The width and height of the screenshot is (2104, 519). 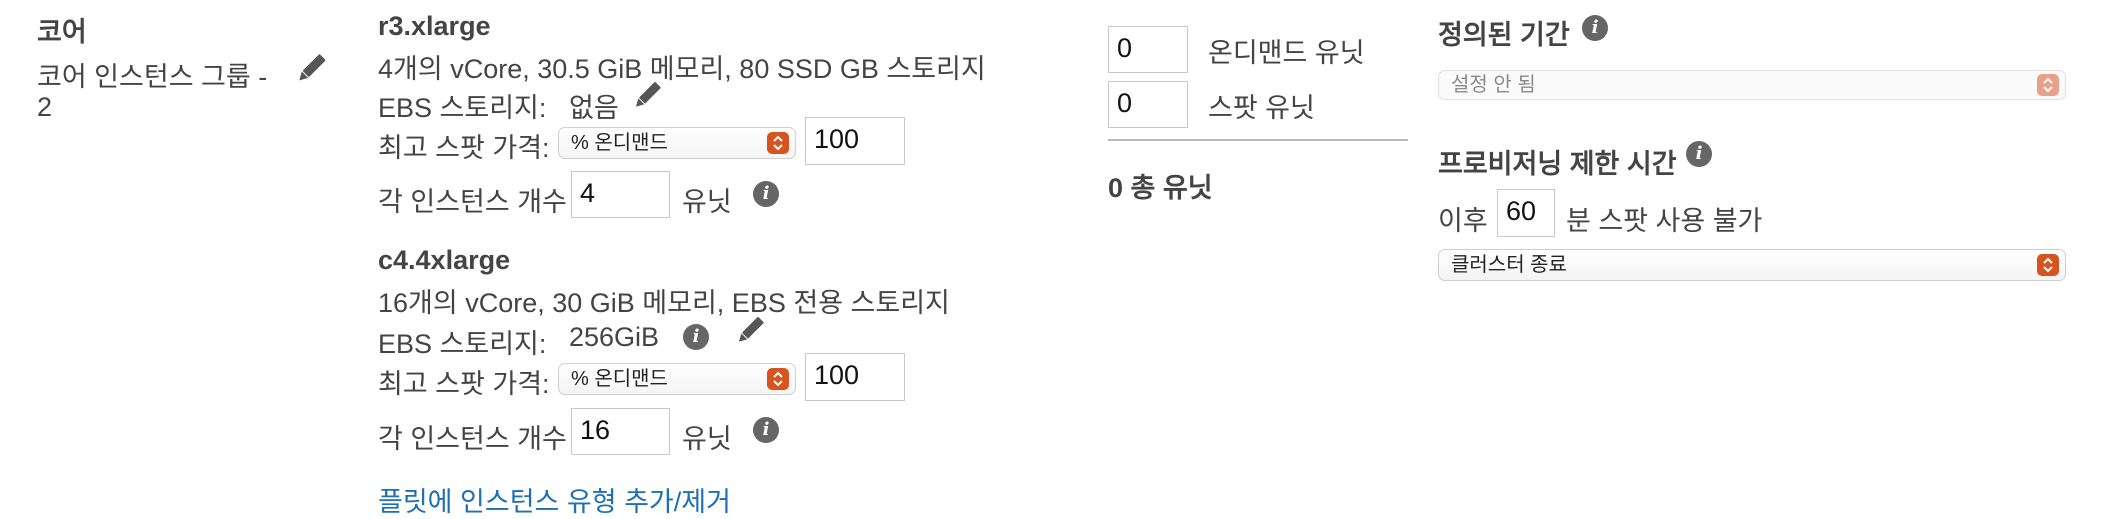 I want to click on ebs-storage-value: 없음, so click(x=594, y=108).